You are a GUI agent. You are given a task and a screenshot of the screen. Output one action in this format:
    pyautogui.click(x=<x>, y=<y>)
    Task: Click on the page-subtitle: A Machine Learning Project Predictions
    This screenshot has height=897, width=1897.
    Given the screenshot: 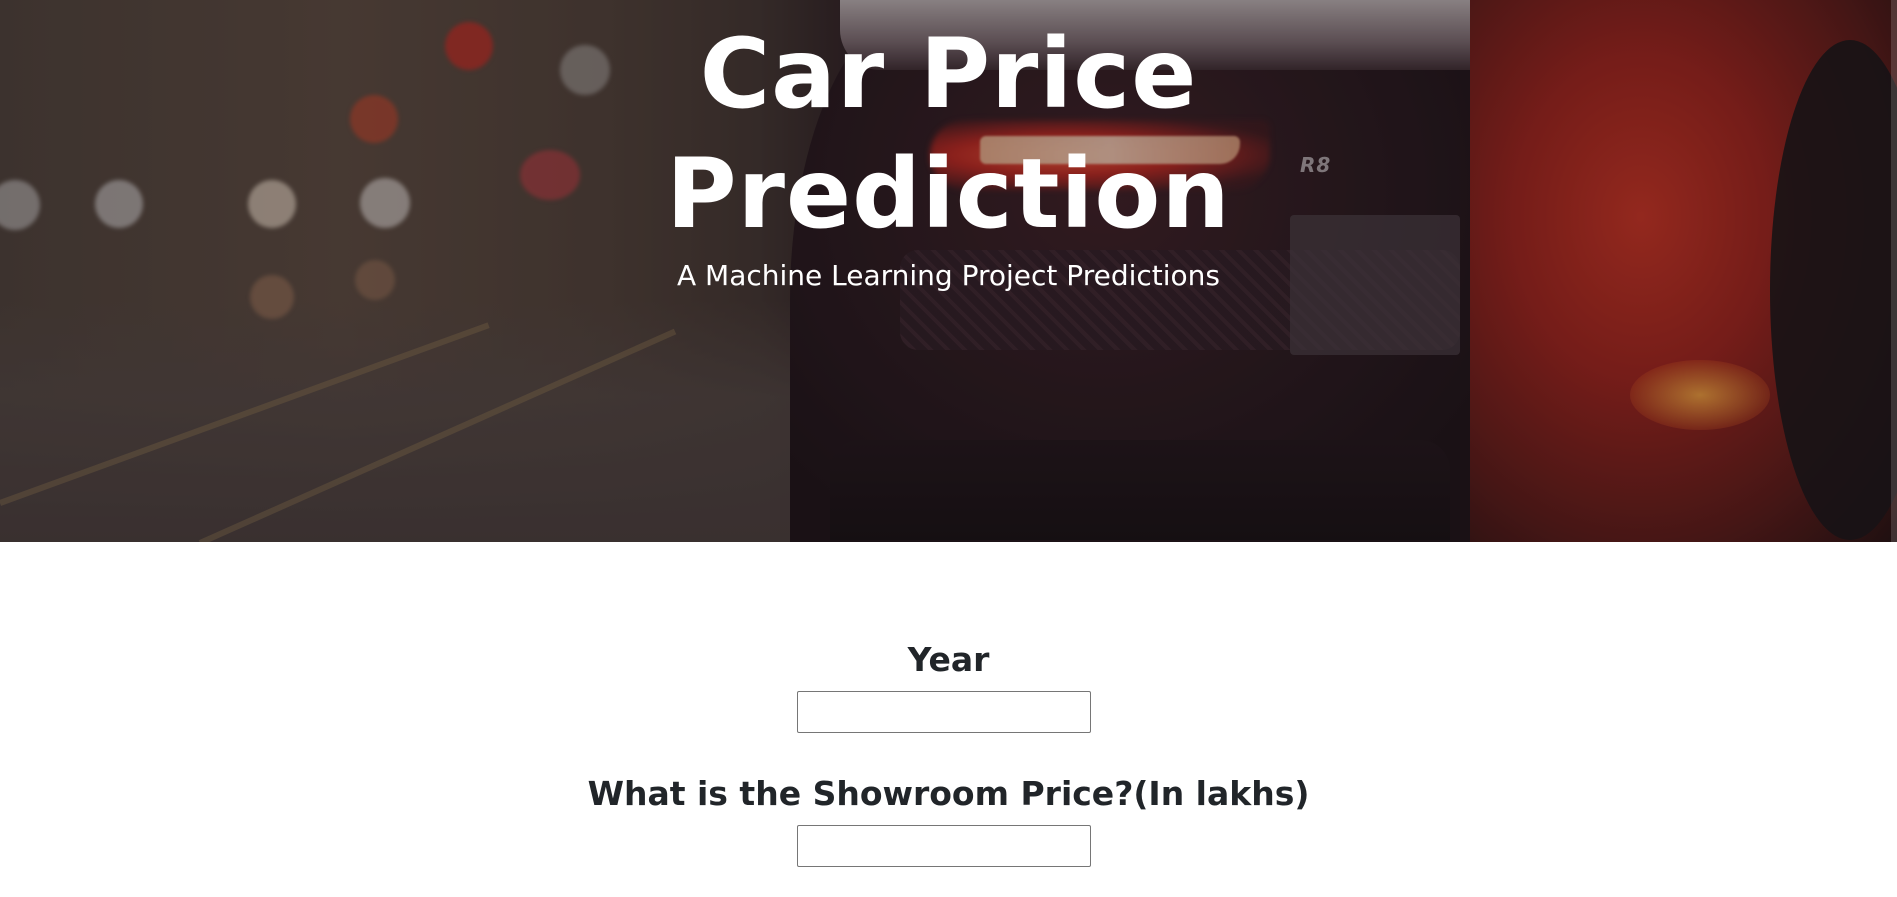 What is the action you would take?
    pyautogui.click(x=948, y=275)
    